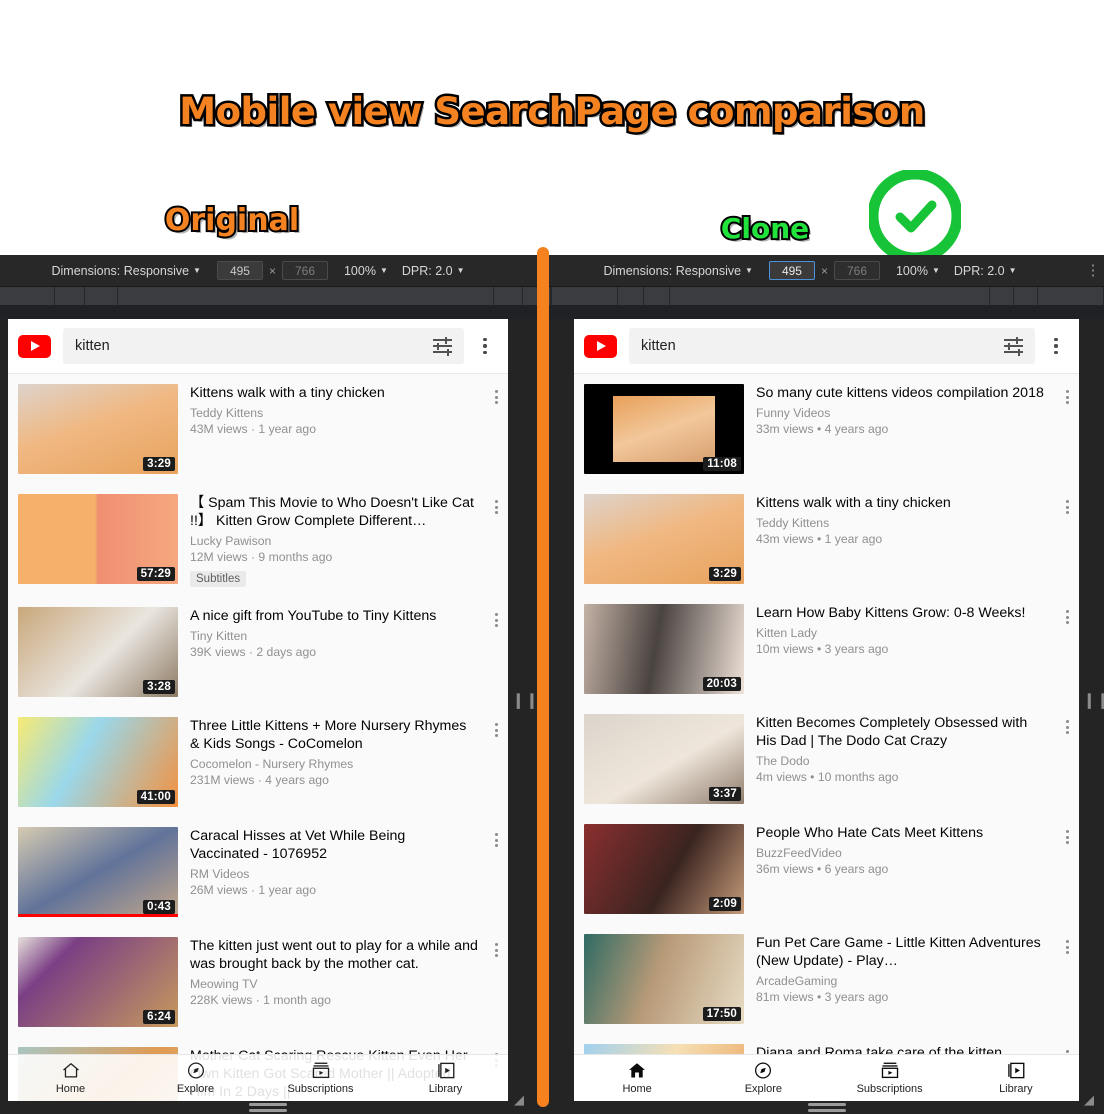 This screenshot has height=1114, width=1104. I want to click on video-title: Learn How Baby Kittens Grow: 0-8 Weeks!, so click(902, 613).